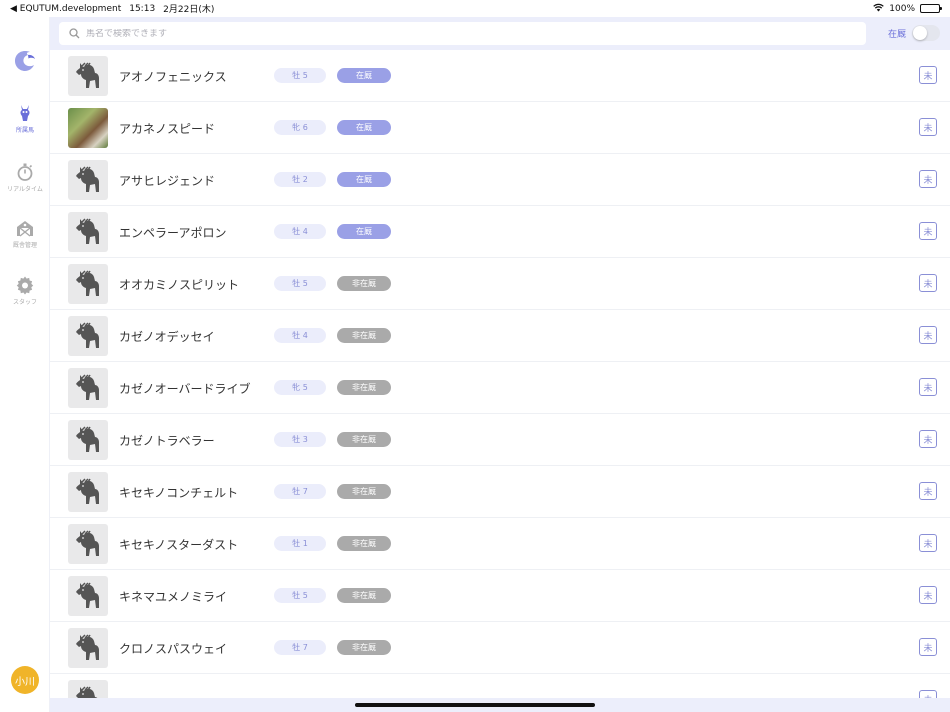  What do you see at coordinates (185, 389) in the screenshot?
I see `horse-name: カゼノオーバードライブ` at bounding box center [185, 389].